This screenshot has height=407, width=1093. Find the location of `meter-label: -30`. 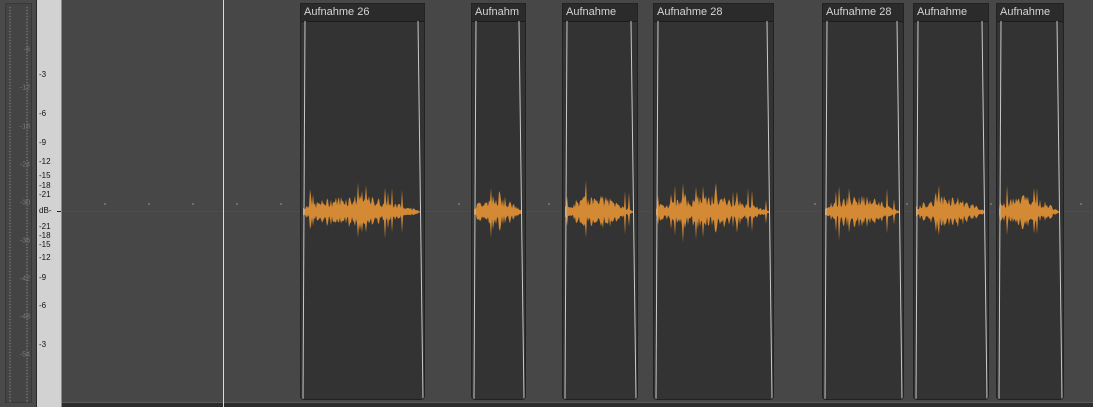

meter-label: -30 is located at coordinates (24, 203).